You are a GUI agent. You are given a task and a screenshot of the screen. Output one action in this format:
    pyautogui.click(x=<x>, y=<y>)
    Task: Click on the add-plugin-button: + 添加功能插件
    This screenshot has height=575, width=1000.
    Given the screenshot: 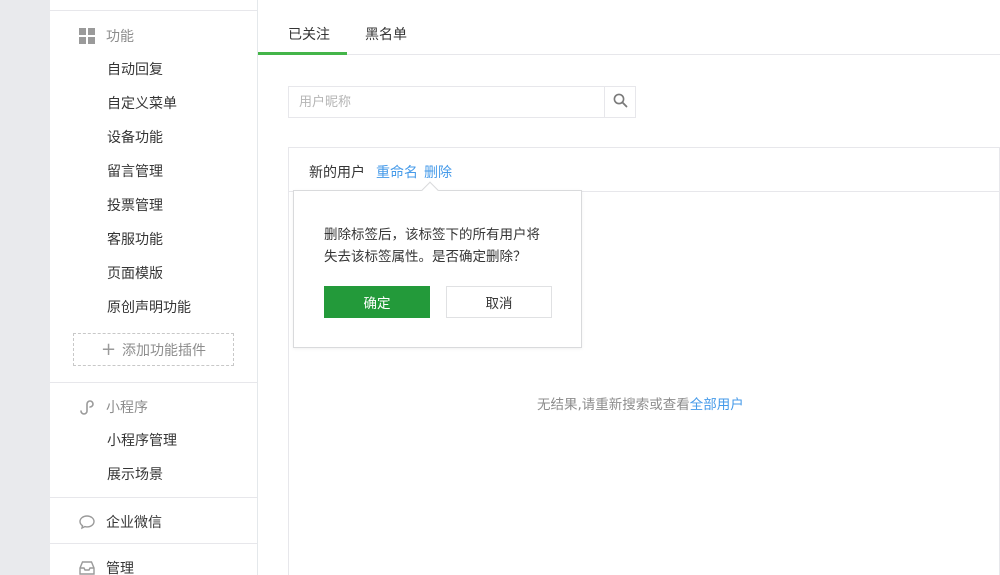 What is the action you would take?
    pyautogui.click(x=153, y=349)
    